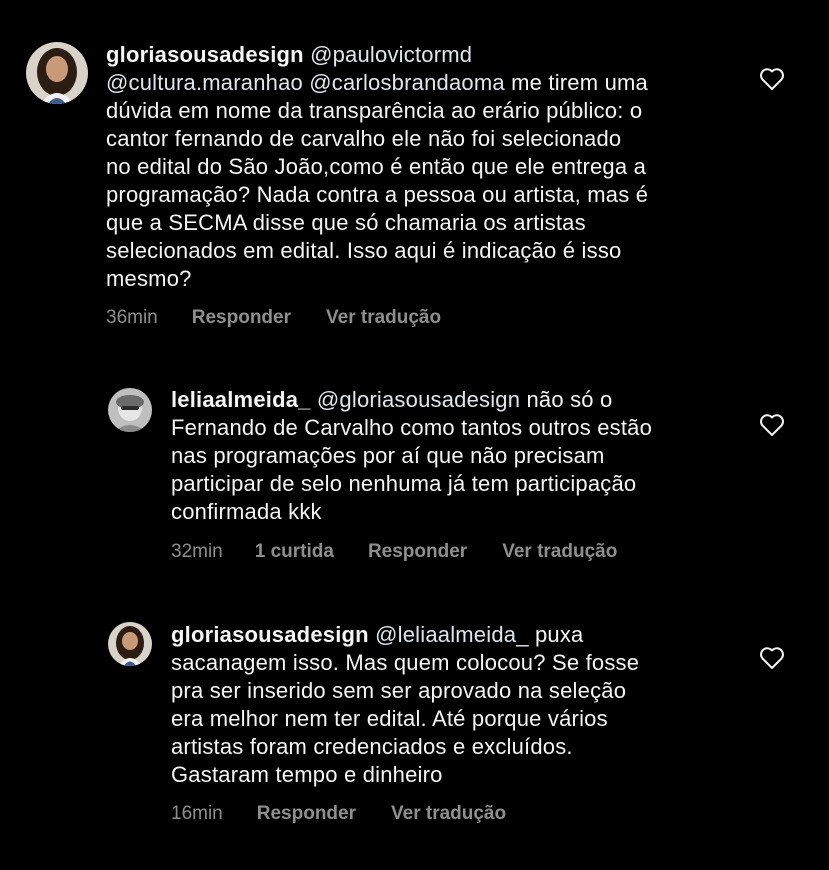  Describe the element at coordinates (132, 317) in the screenshot. I see `comment-time: 36min` at that location.